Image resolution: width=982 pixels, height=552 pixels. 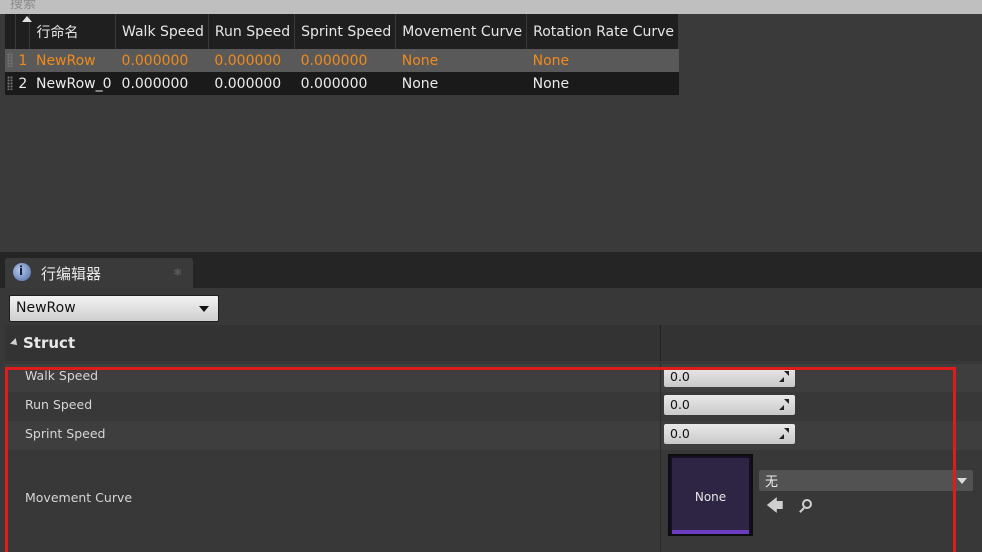 I want to click on asset-picker-combo: 无, so click(x=866, y=480).